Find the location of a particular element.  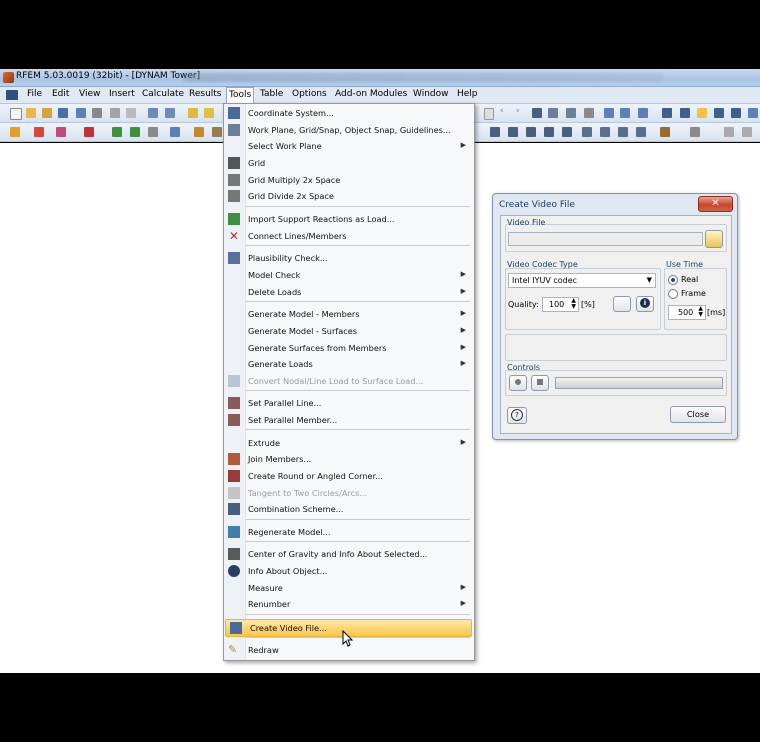

snap-icon is located at coordinates (685, 113).